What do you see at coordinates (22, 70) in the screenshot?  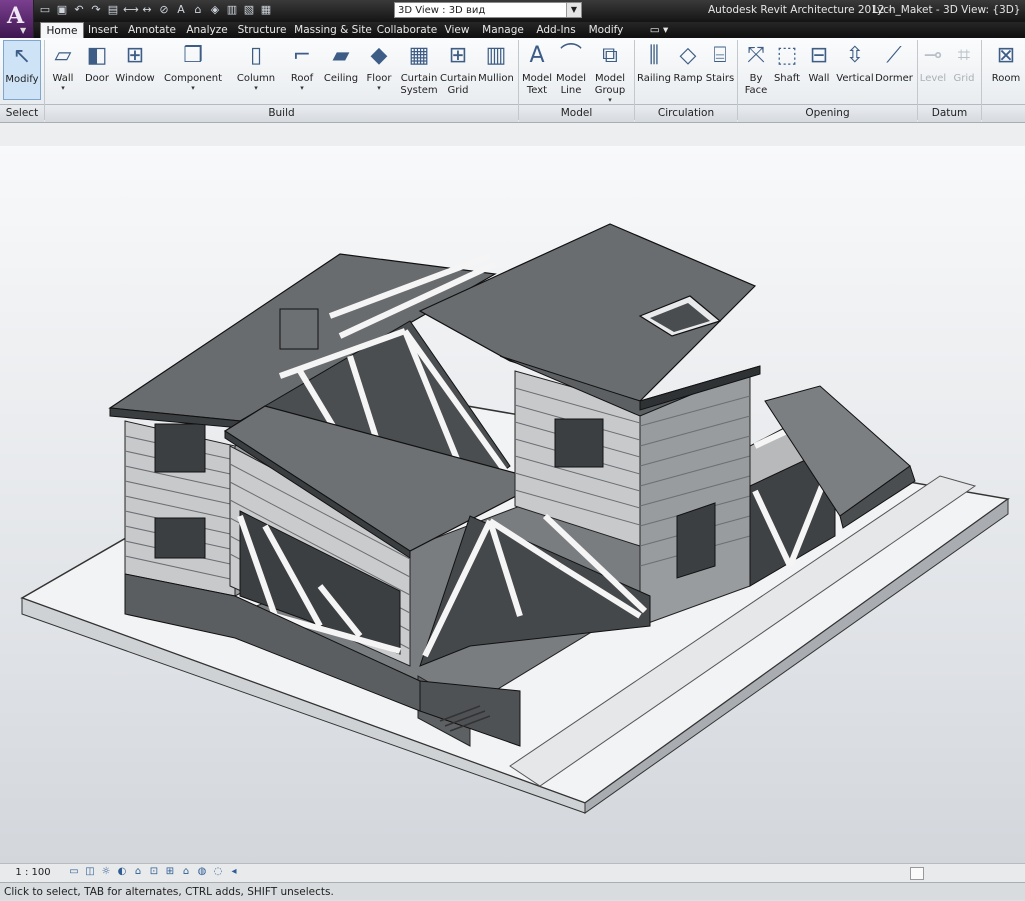 I see `modify-button: ↖ Modify` at bounding box center [22, 70].